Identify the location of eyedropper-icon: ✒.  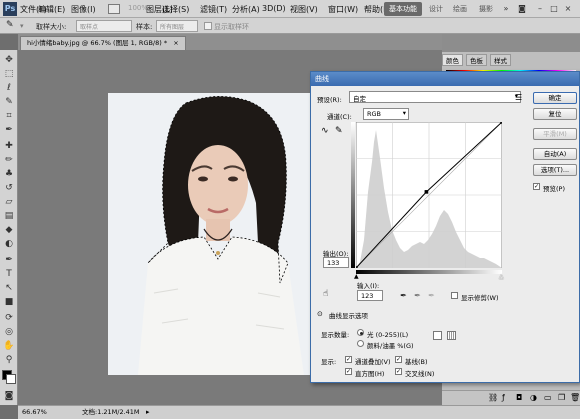
(9, 130).